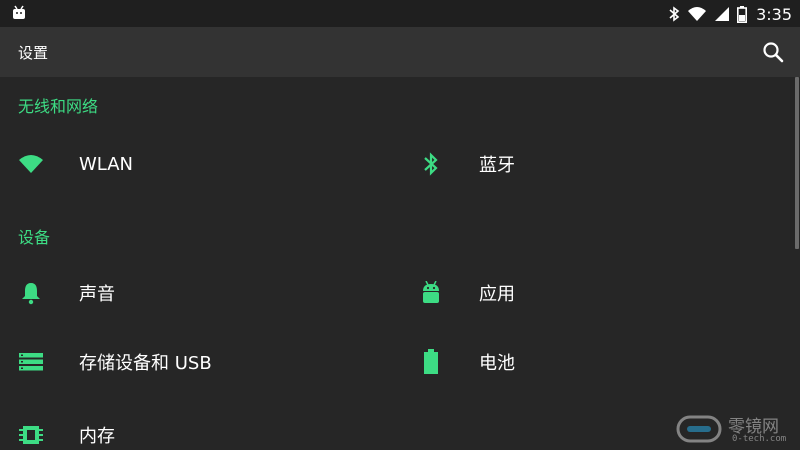 The height and width of the screenshot is (450, 800). What do you see at coordinates (198, 164) in the screenshot?
I see `setting-item-wlan: WLAN` at bounding box center [198, 164].